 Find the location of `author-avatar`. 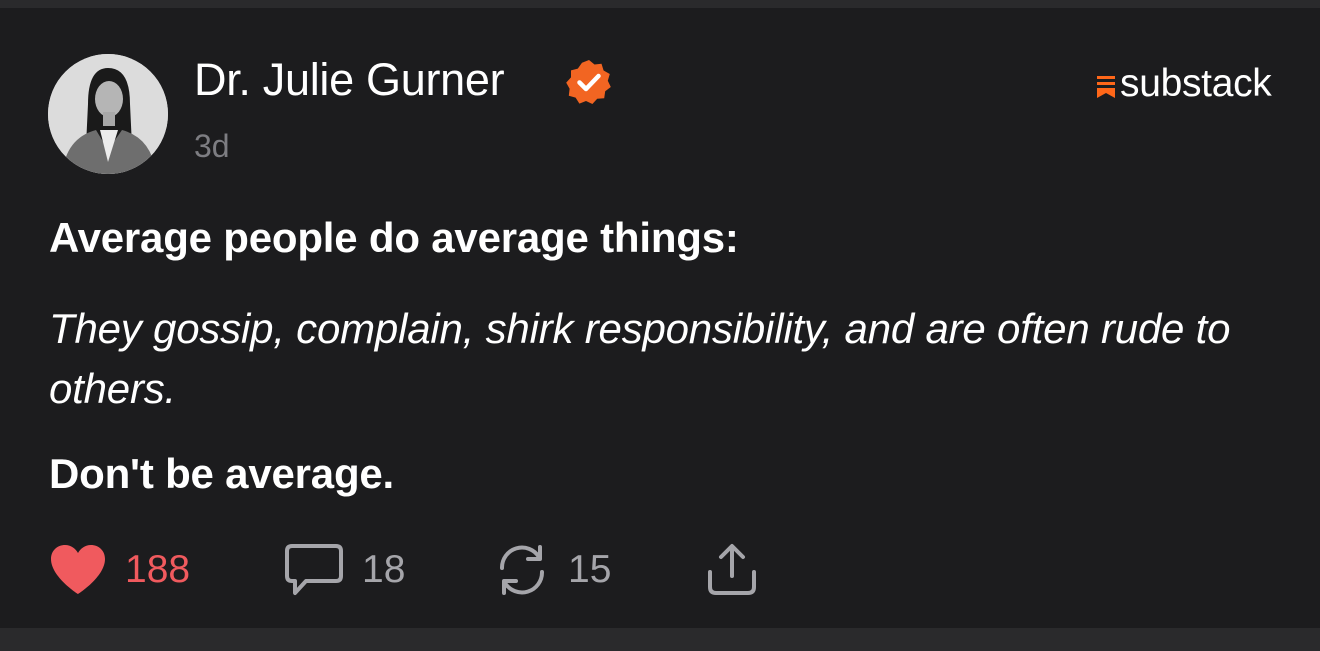

author-avatar is located at coordinates (108, 114).